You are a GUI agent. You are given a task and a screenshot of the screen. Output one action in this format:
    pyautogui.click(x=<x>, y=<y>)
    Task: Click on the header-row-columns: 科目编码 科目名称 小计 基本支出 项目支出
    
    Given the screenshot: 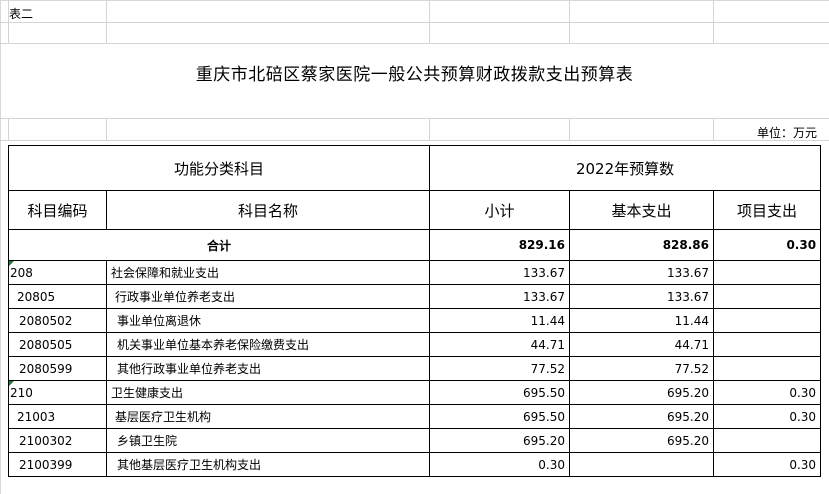 What is the action you would take?
    pyautogui.click(x=415, y=210)
    